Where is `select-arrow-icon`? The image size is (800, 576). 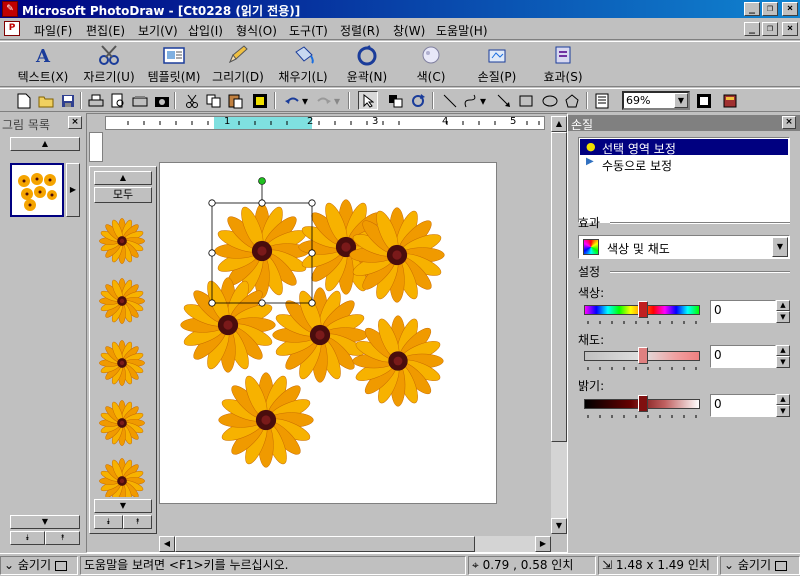 select-arrow-icon is located at coordinates (368, 100).